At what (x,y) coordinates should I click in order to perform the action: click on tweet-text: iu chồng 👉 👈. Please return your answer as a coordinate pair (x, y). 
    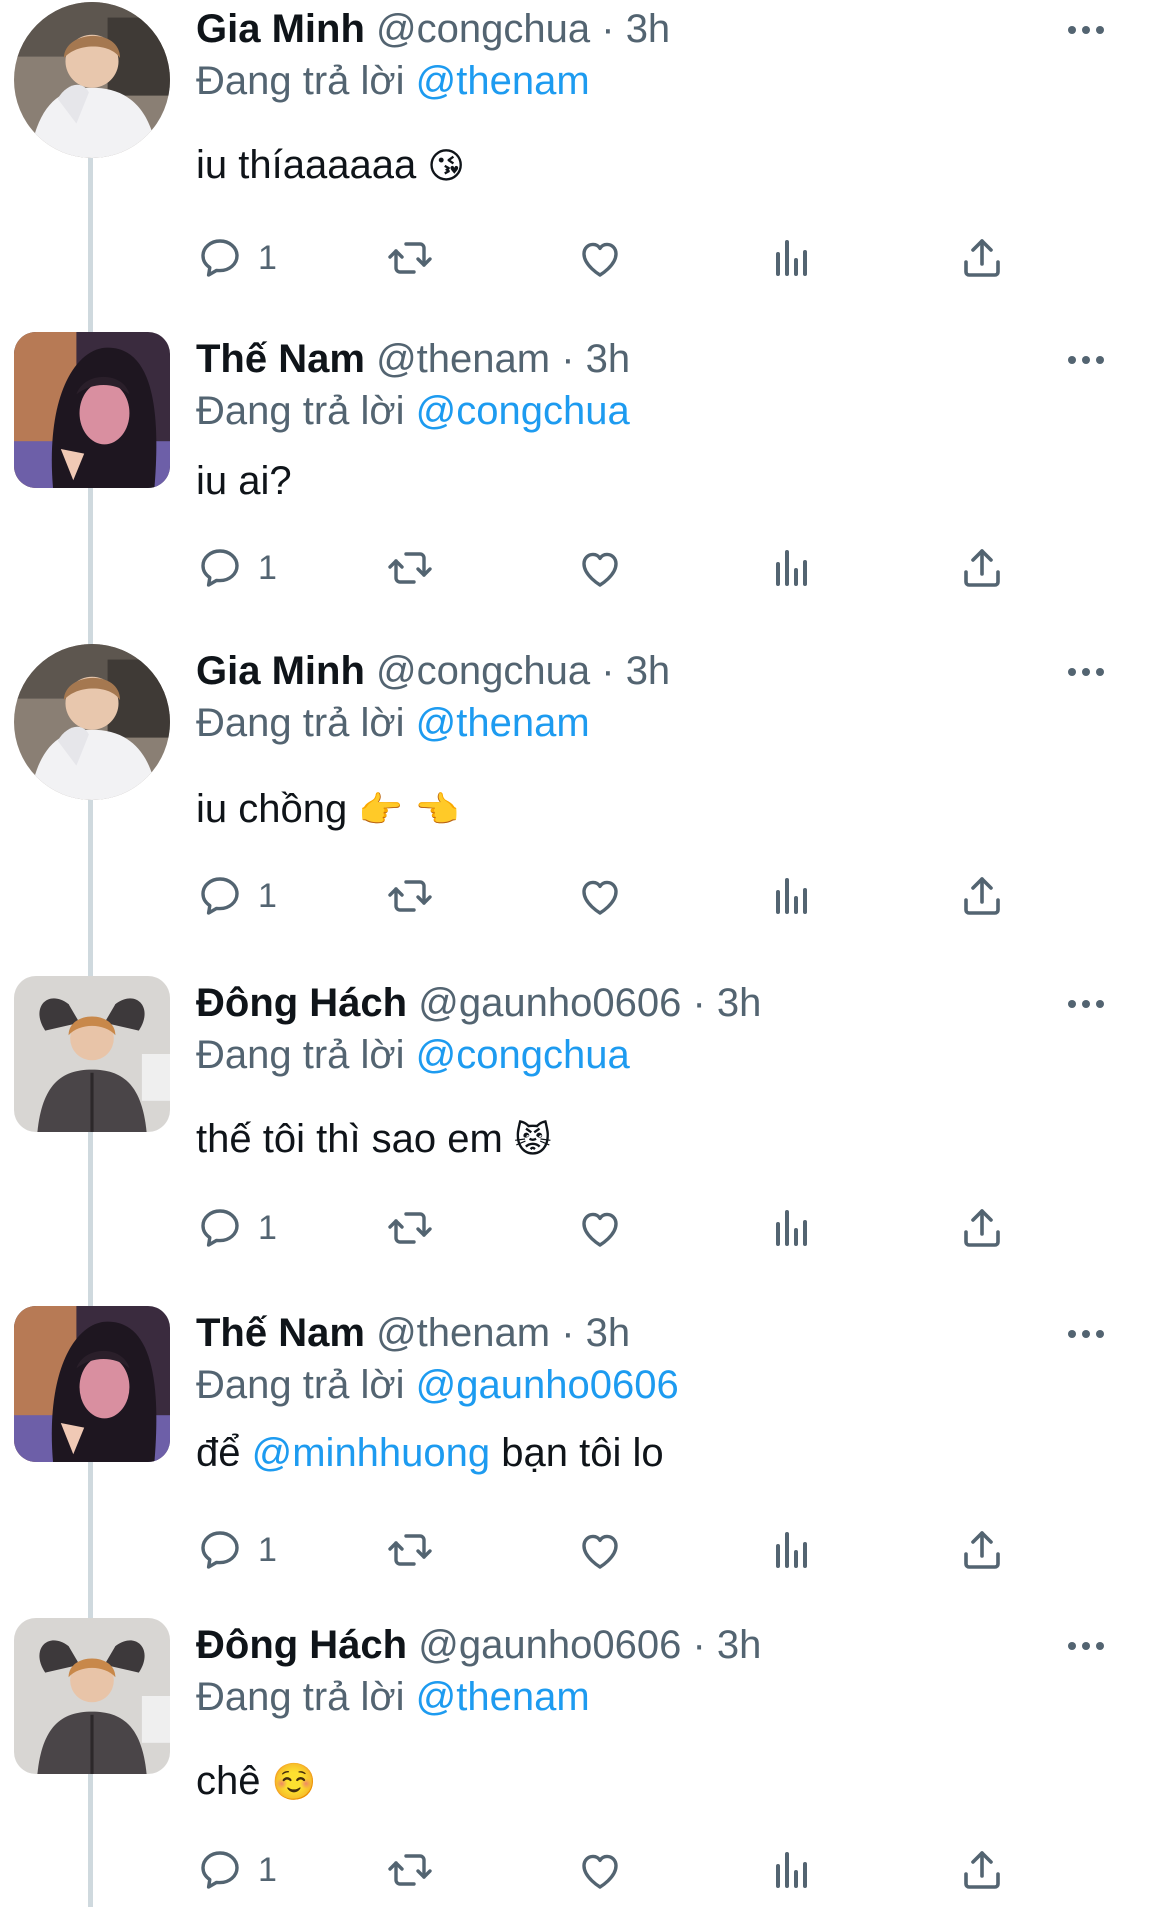
    Looking at the image, I should click on (327, 810).